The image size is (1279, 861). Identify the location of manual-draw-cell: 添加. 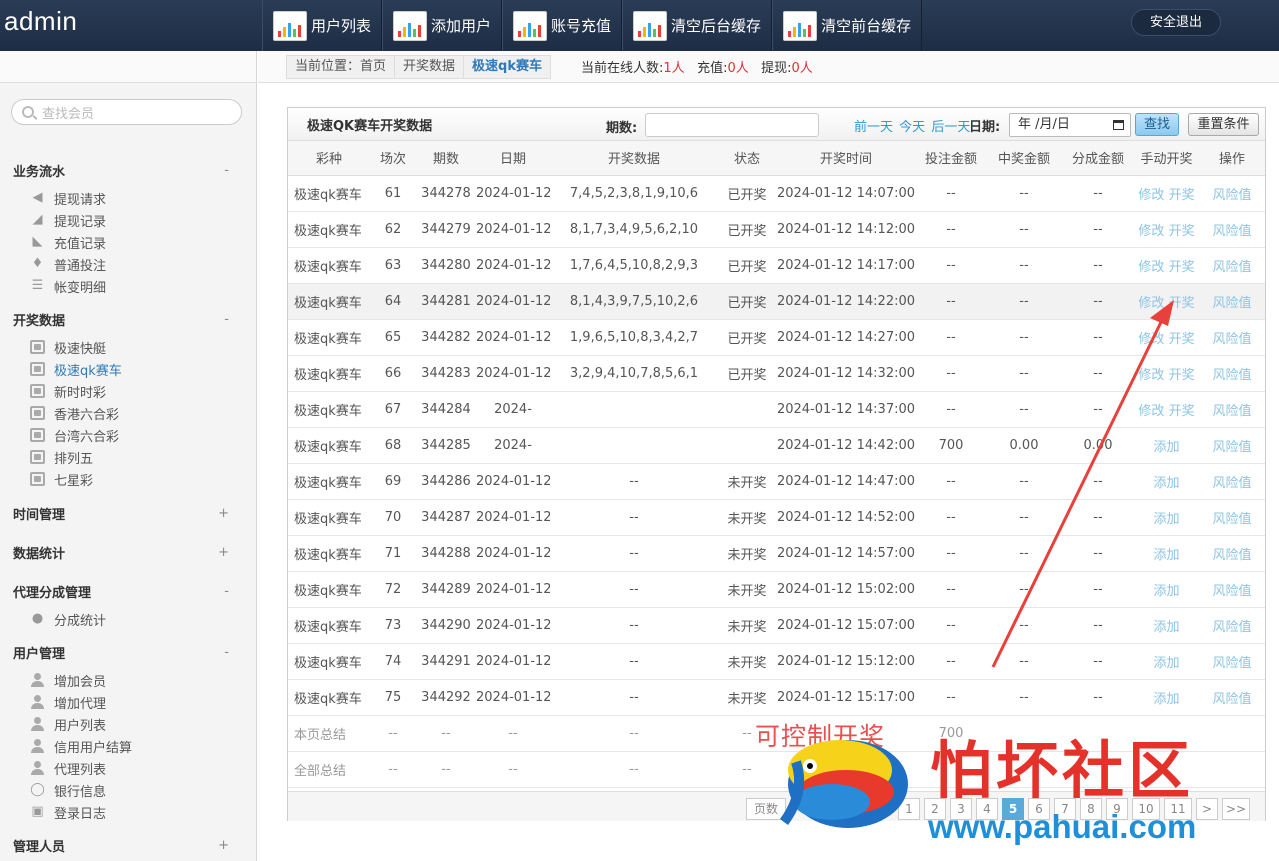
(1166, 445).